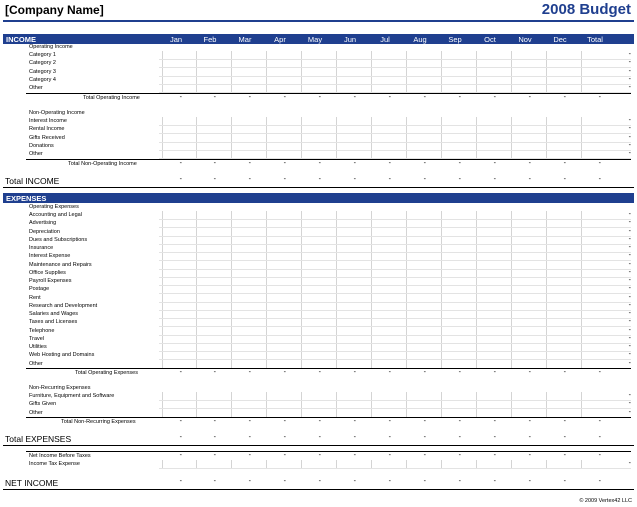  I want to click on row-label: Postage, so click(39, 289).